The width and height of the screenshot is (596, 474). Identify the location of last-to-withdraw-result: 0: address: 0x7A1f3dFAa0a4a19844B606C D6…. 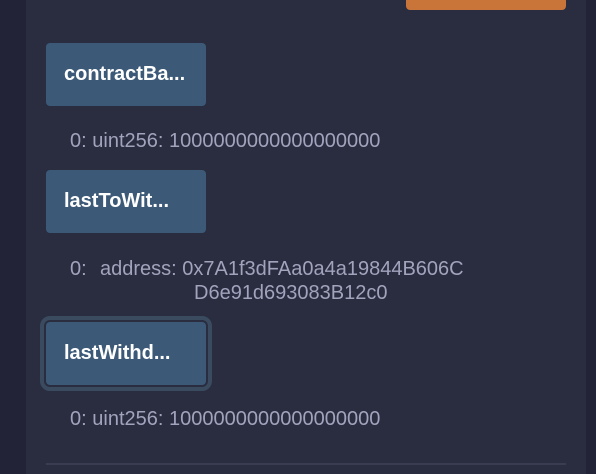
(267, 281).